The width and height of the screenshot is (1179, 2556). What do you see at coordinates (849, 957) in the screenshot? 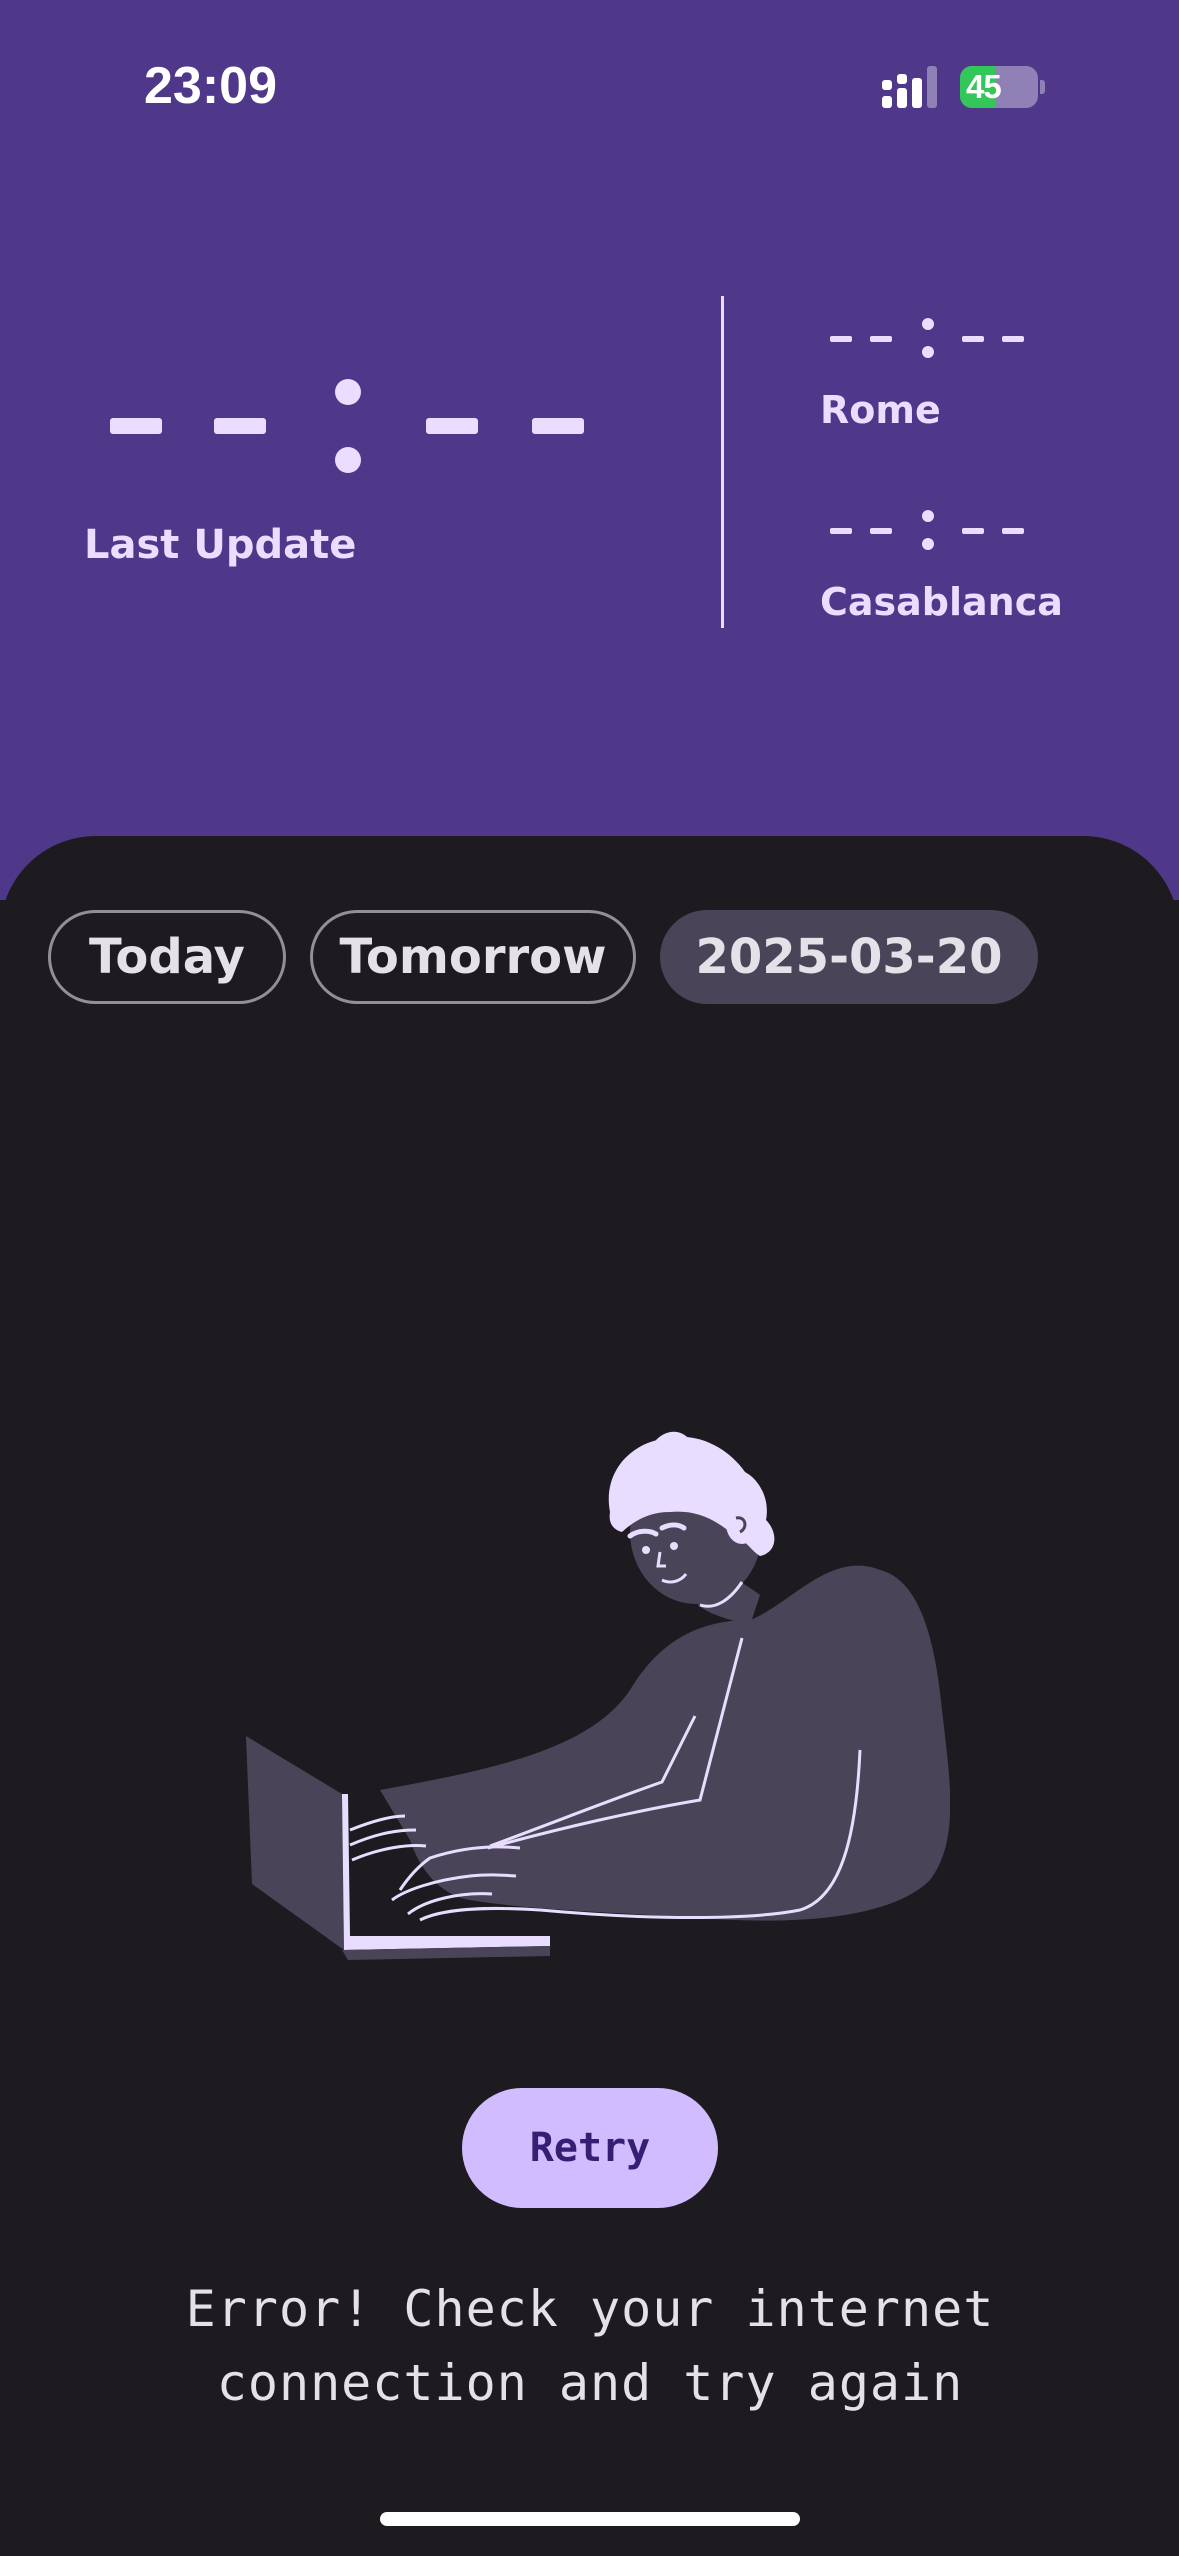
I see `tab-selected-date: 2025-03-20` at bounding box center [849, 957].